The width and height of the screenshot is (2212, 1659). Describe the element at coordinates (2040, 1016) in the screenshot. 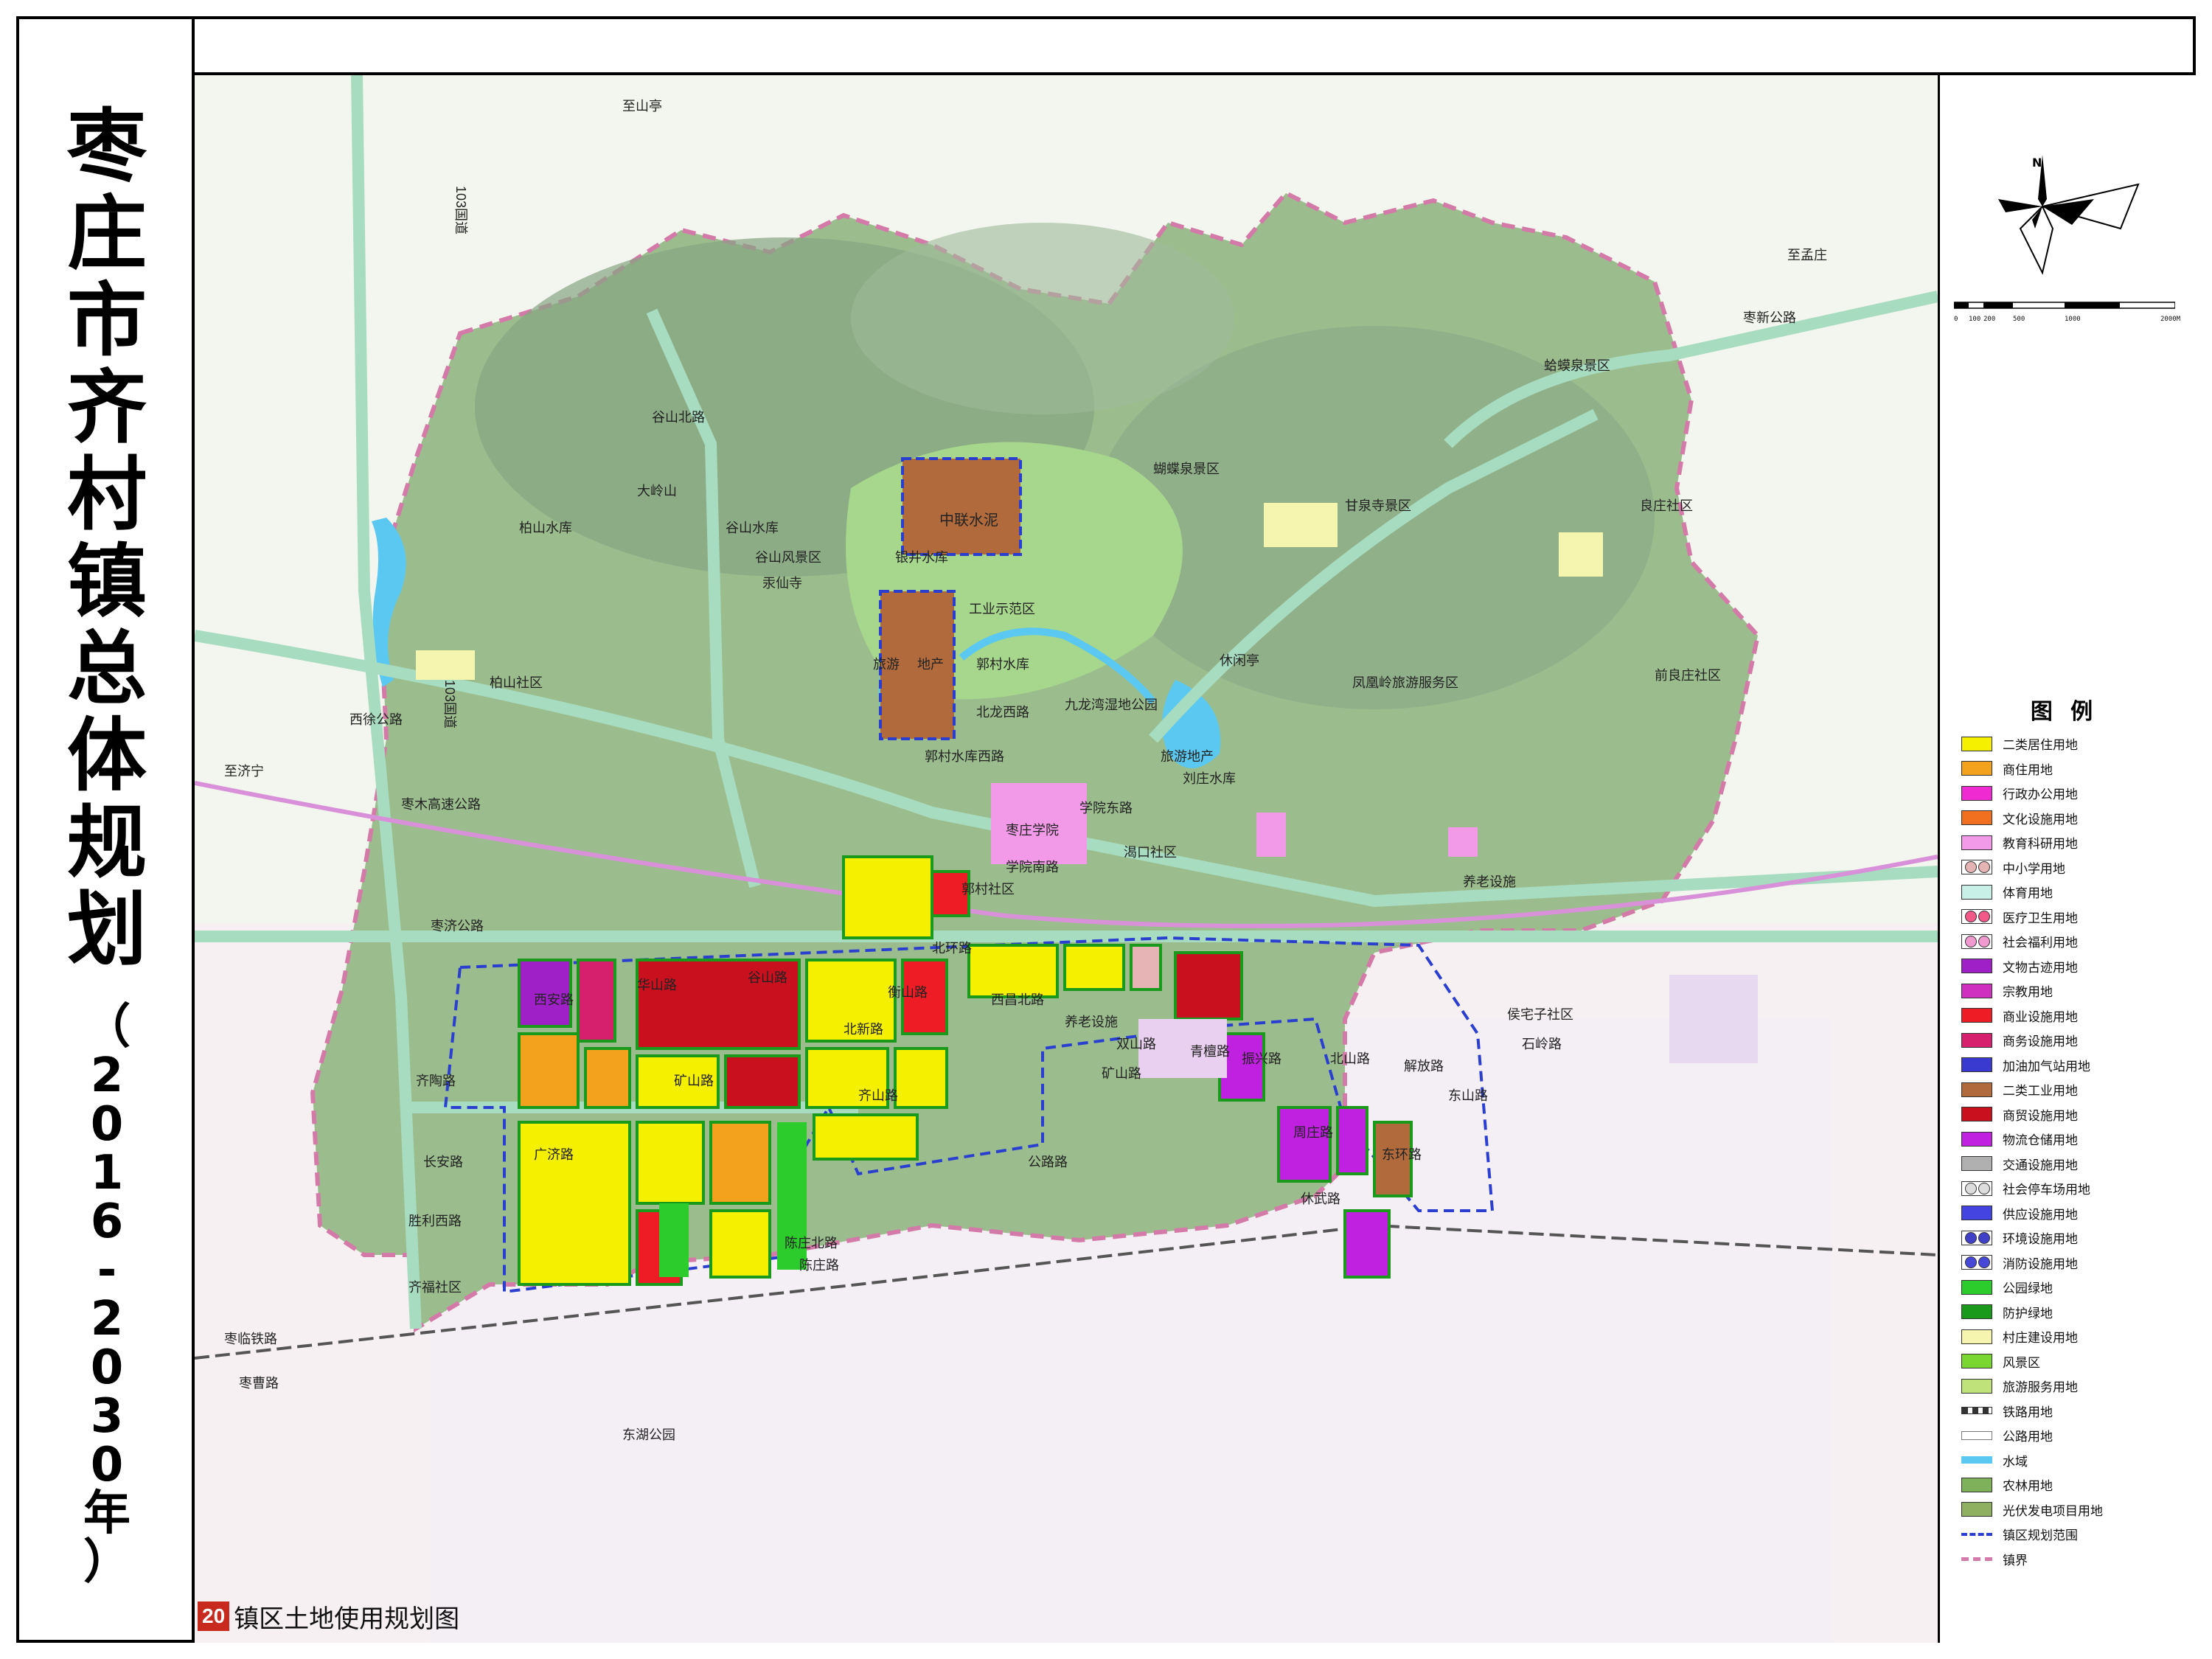

I see `legend-label: 商业设施用地` at that location.